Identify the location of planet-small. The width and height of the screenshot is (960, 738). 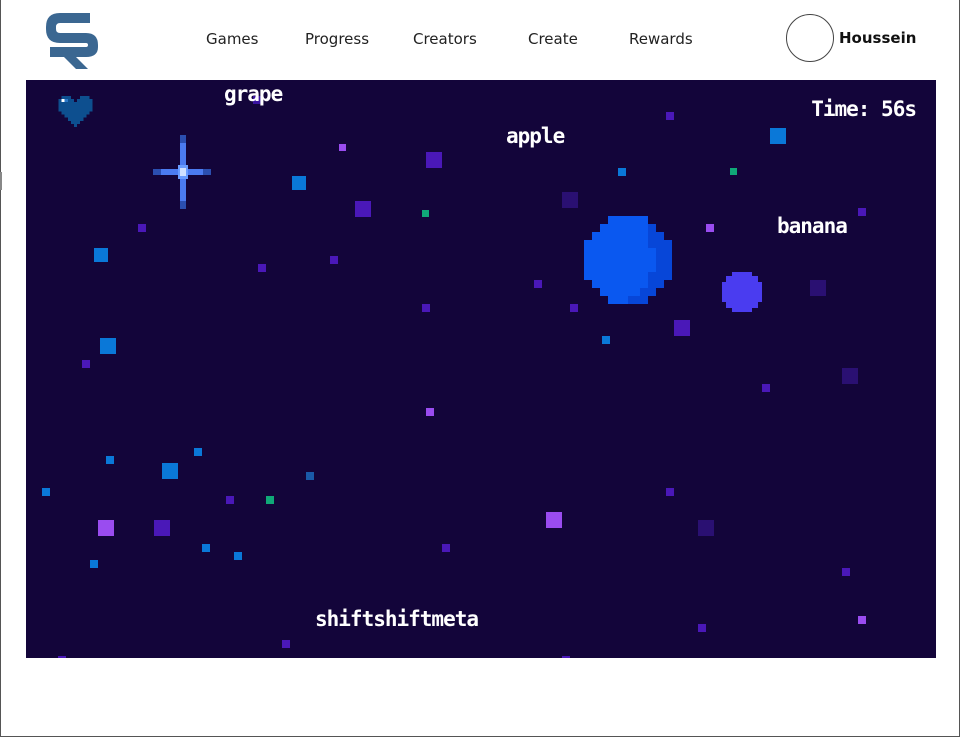
(742, 292).